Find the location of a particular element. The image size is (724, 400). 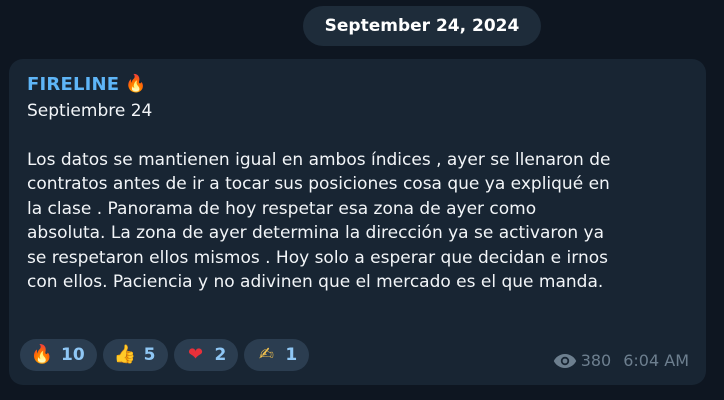

message-meta: 380 6:04 AM is located at coordinates (621, 360).